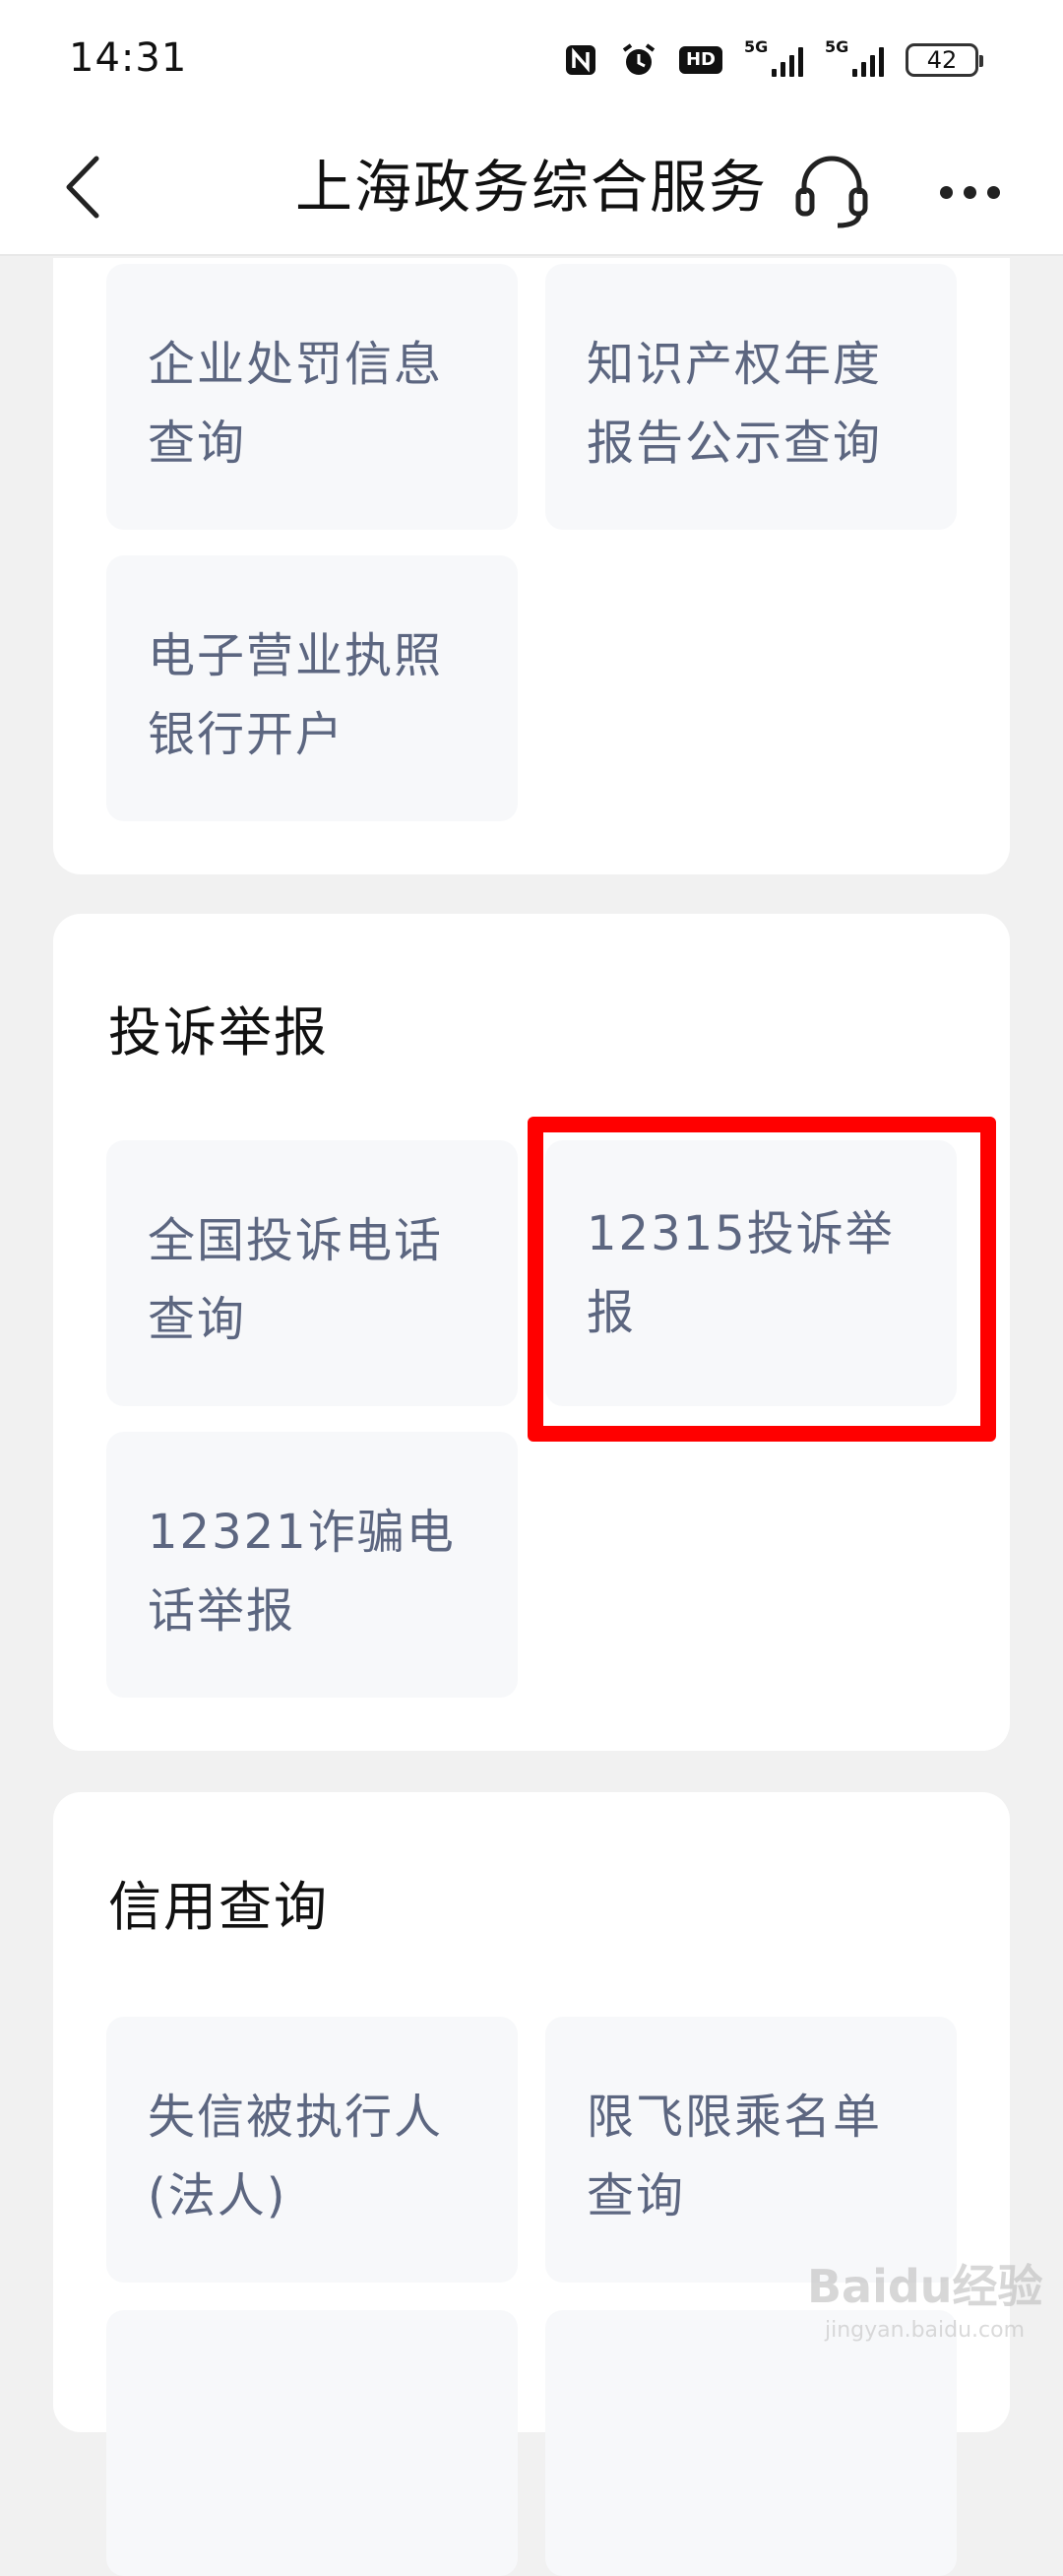 The width and height of the screenshot is (1063, 2576). I want to click on tile-label: 全国投诉电话查询, so click(296, 1280).